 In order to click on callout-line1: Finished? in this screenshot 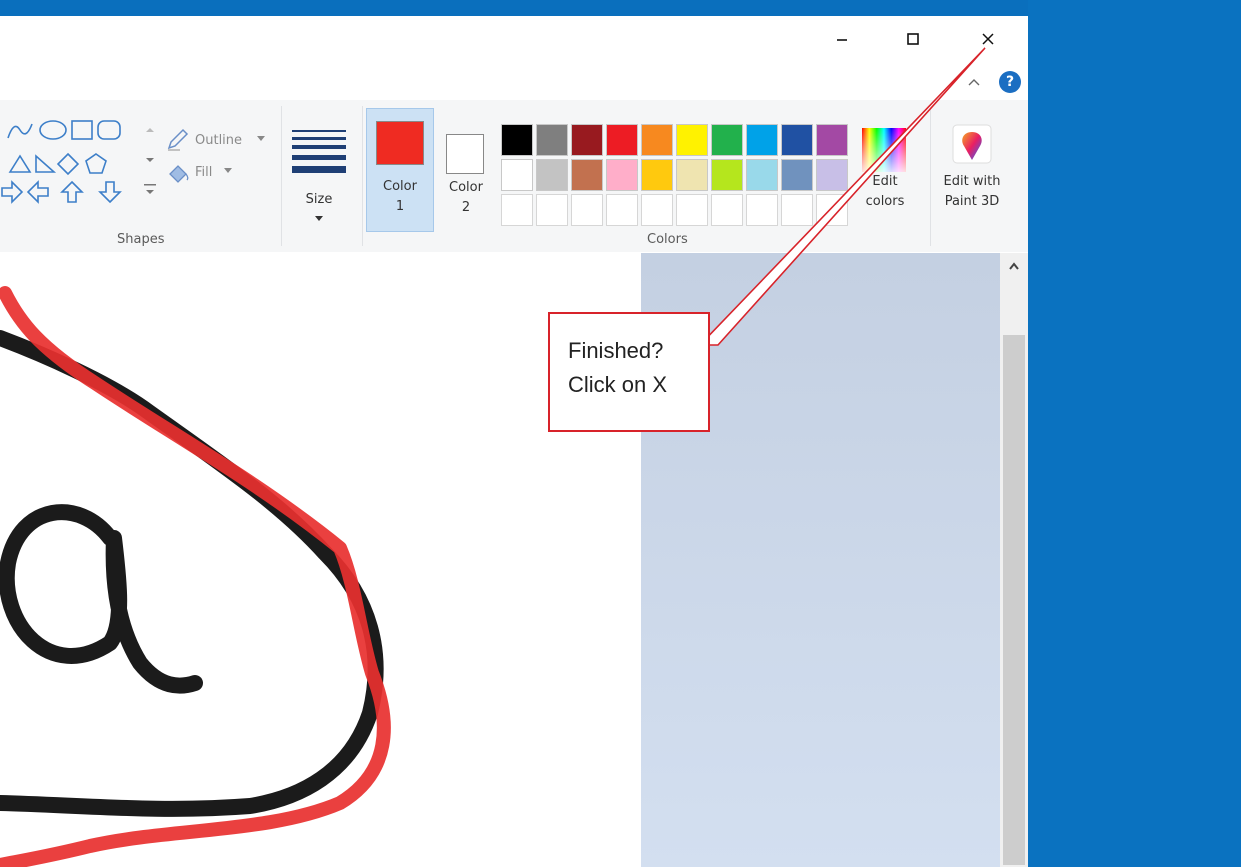, I will do `click(616, 350)`.